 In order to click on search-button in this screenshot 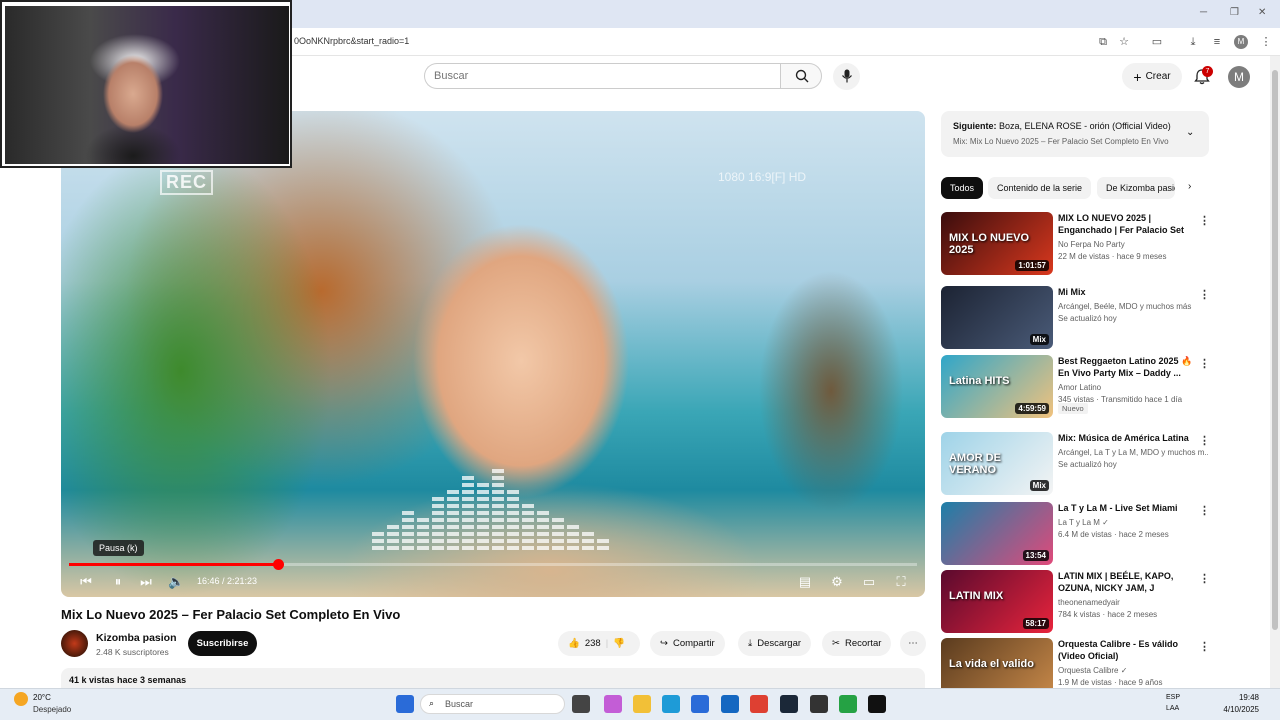, I will do `click(801, 76)`.